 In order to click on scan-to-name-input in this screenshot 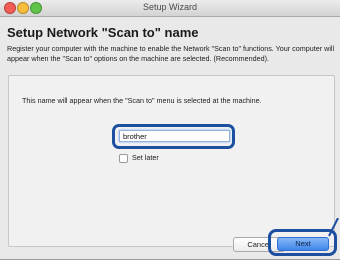, I will do `click(174, 136)`.